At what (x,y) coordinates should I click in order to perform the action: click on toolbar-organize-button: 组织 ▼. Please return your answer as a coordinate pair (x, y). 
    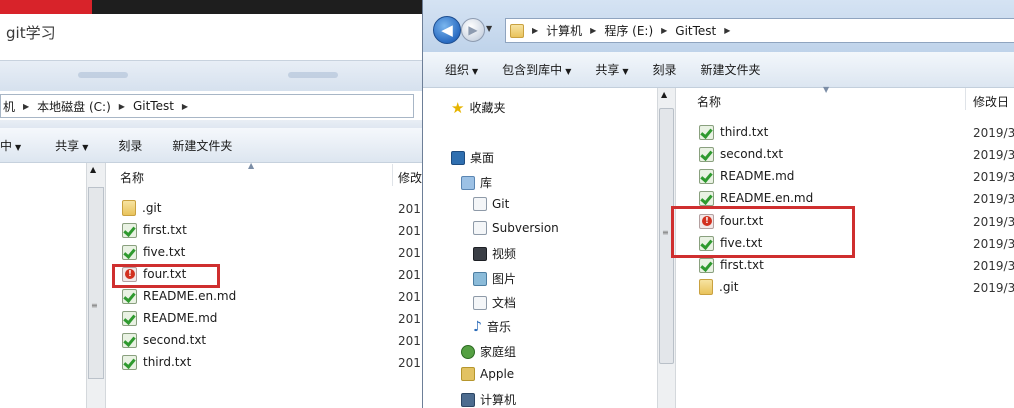
    Looking at the image, I should click on (461, 69).